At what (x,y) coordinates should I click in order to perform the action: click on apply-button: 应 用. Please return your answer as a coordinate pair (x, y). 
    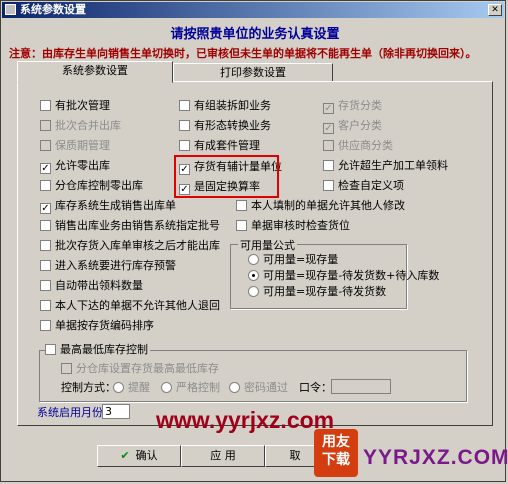
    Looking at the image, I should click on (223, 456).